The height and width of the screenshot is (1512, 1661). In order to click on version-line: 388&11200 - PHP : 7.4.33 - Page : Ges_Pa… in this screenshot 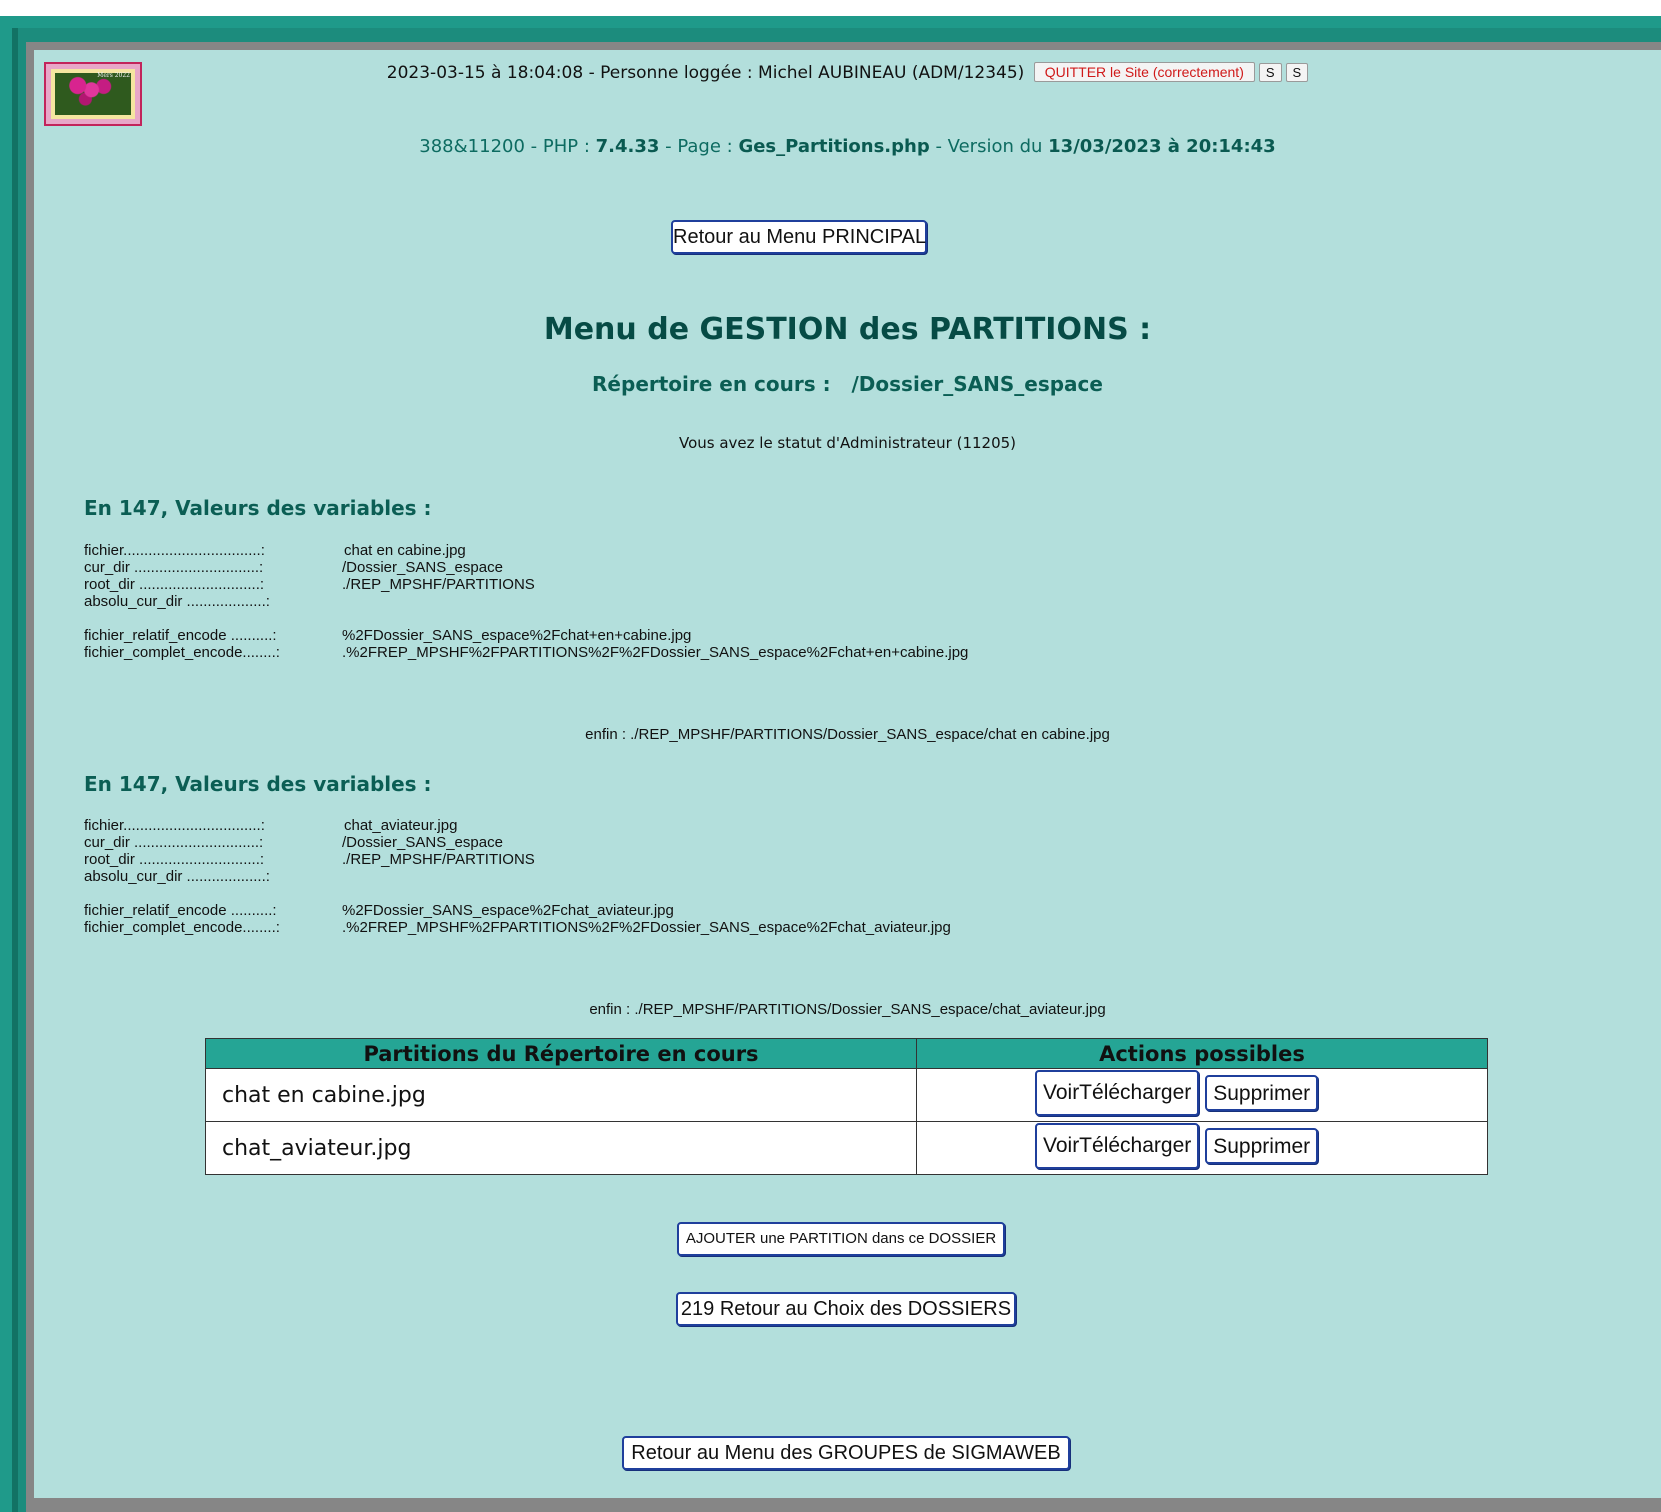, I will do `click(847, 146)`.